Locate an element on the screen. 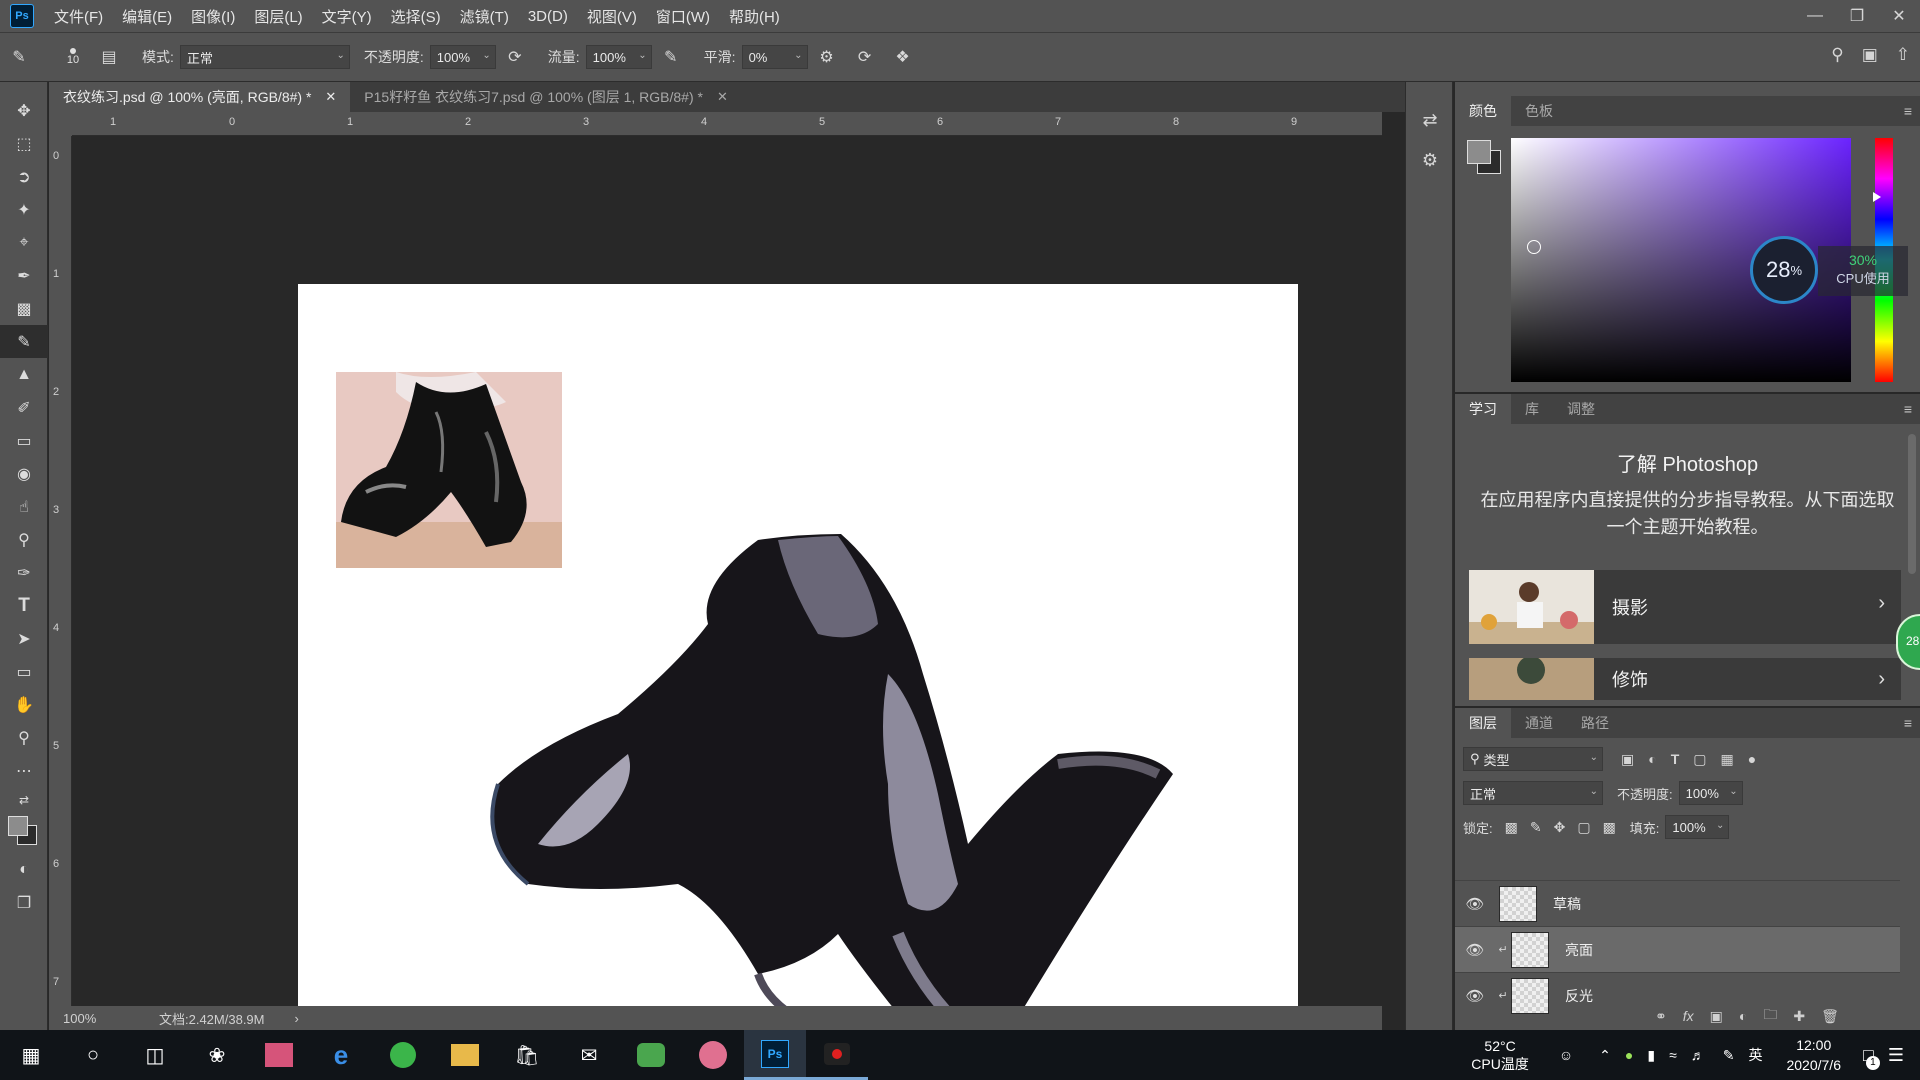  menu-filter: 滤镜(T) is located at coordinates (484, 16).